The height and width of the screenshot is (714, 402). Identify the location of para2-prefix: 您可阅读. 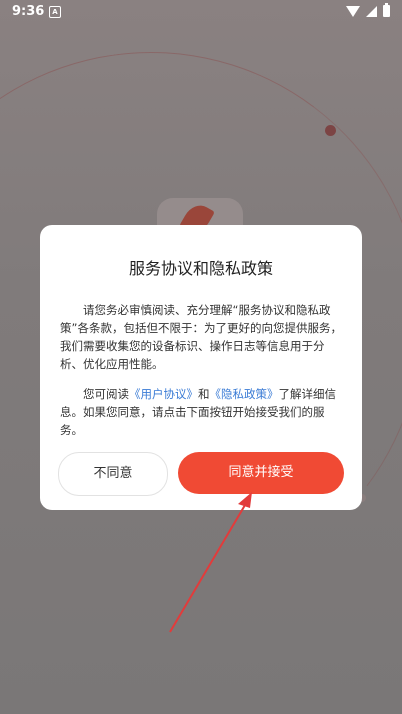
(106, 394).